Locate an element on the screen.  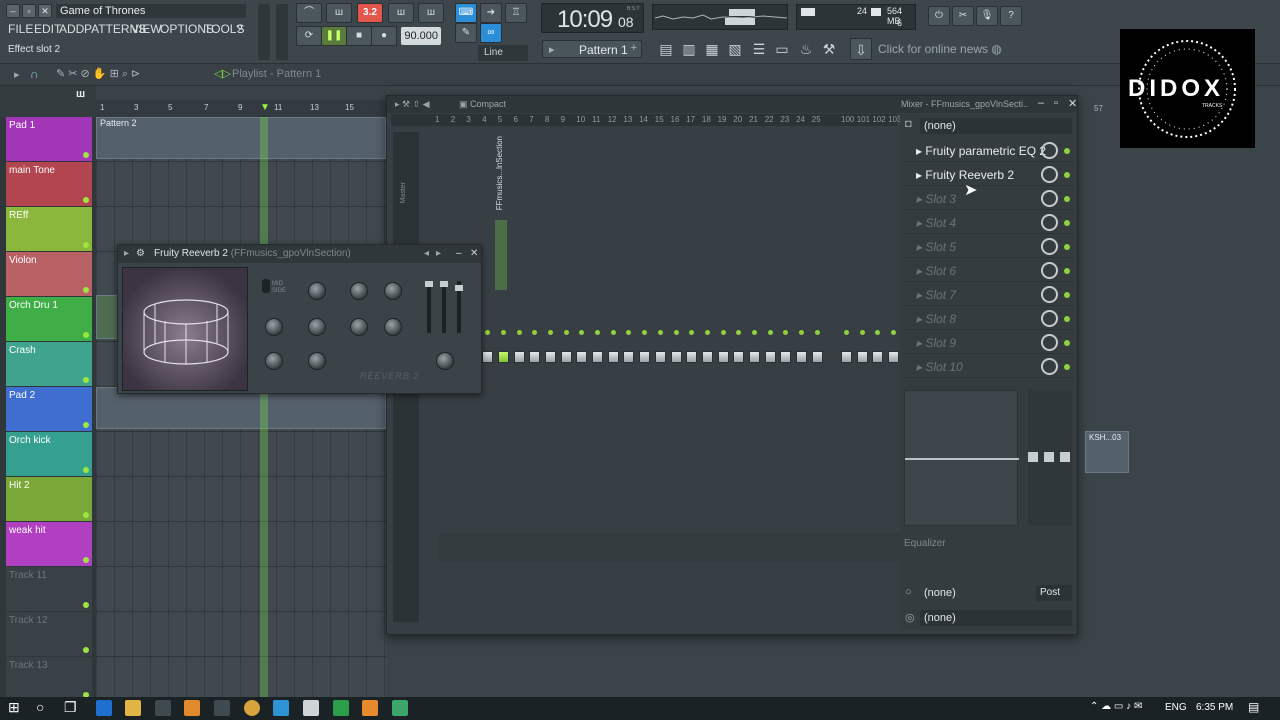
wet-fader is located at coordinates (459, 307).